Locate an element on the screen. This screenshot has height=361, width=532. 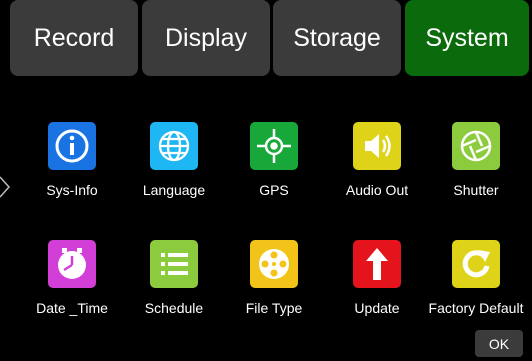
aperture-icon is located at coordinates (476, 146).